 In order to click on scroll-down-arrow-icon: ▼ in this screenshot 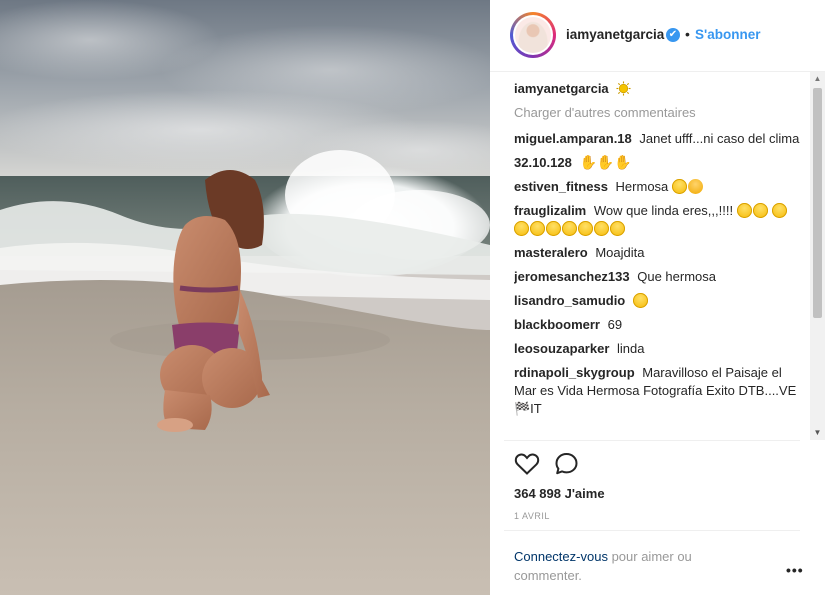, I will do `click(817, 433)`.